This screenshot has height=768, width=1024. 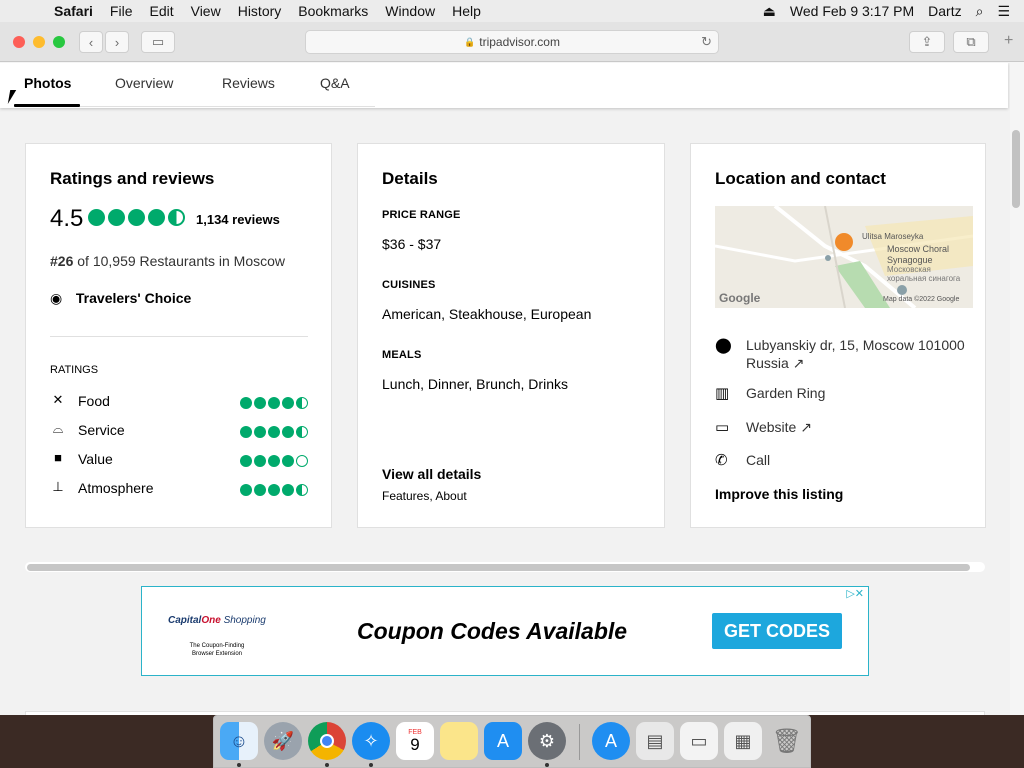 I want to click on documents-icon: ▤, so click(x=655, y=741).